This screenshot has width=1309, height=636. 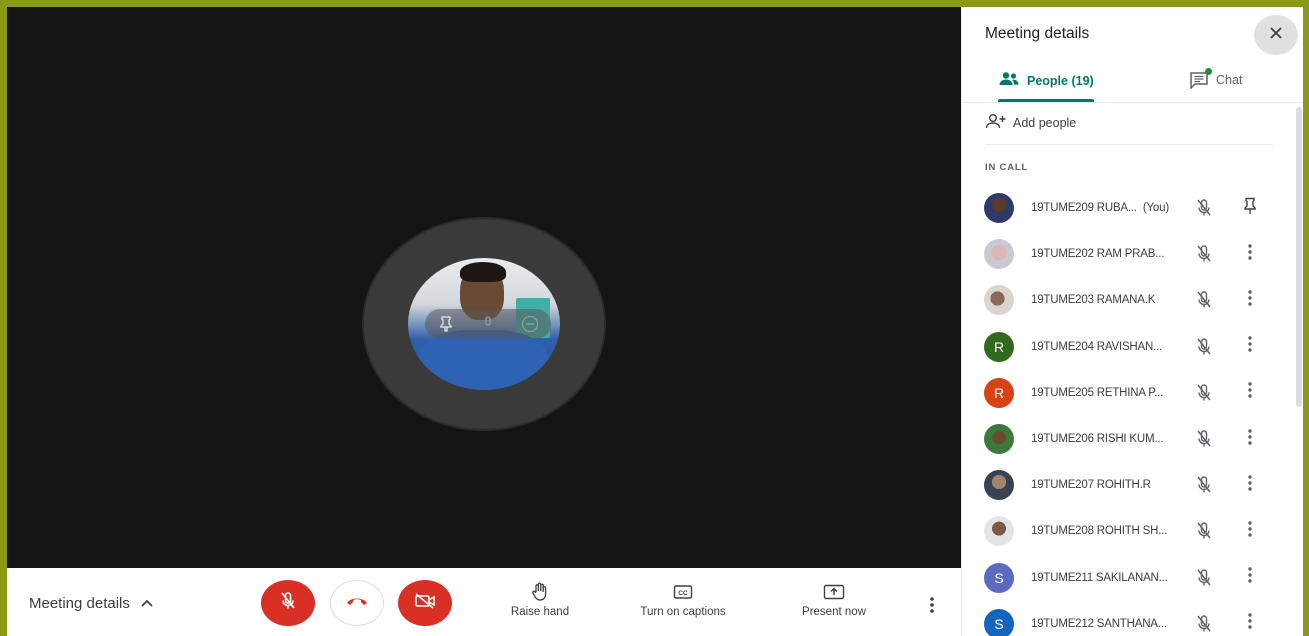 I want to click on chevron-up-icon, so click(x=147, y=603).